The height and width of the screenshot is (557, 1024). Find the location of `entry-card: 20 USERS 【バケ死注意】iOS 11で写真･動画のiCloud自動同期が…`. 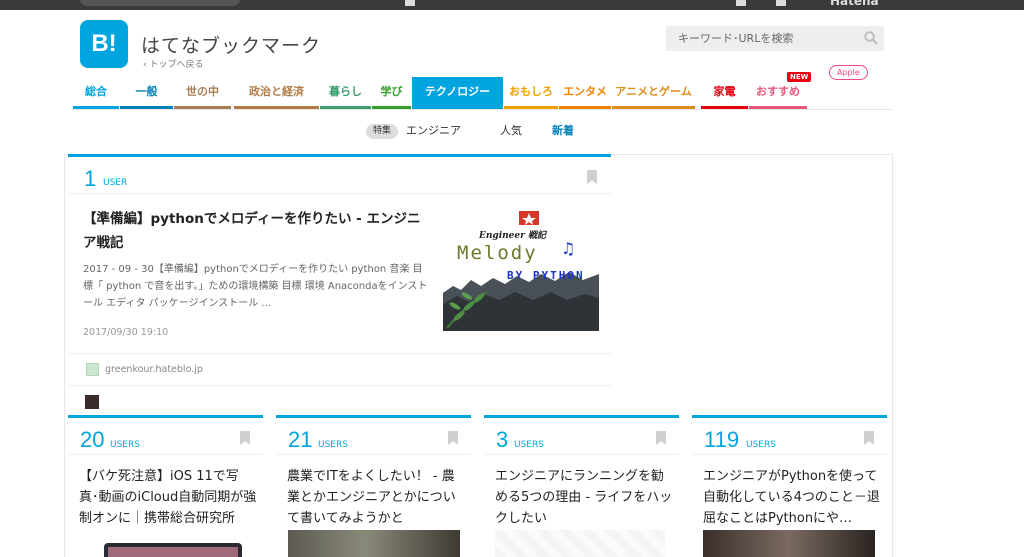

entry-card: 20 USERS 【バケ死注意】iOS 11で写真･動画のiCloud自動同期が… is located at coordinates (165, 486).